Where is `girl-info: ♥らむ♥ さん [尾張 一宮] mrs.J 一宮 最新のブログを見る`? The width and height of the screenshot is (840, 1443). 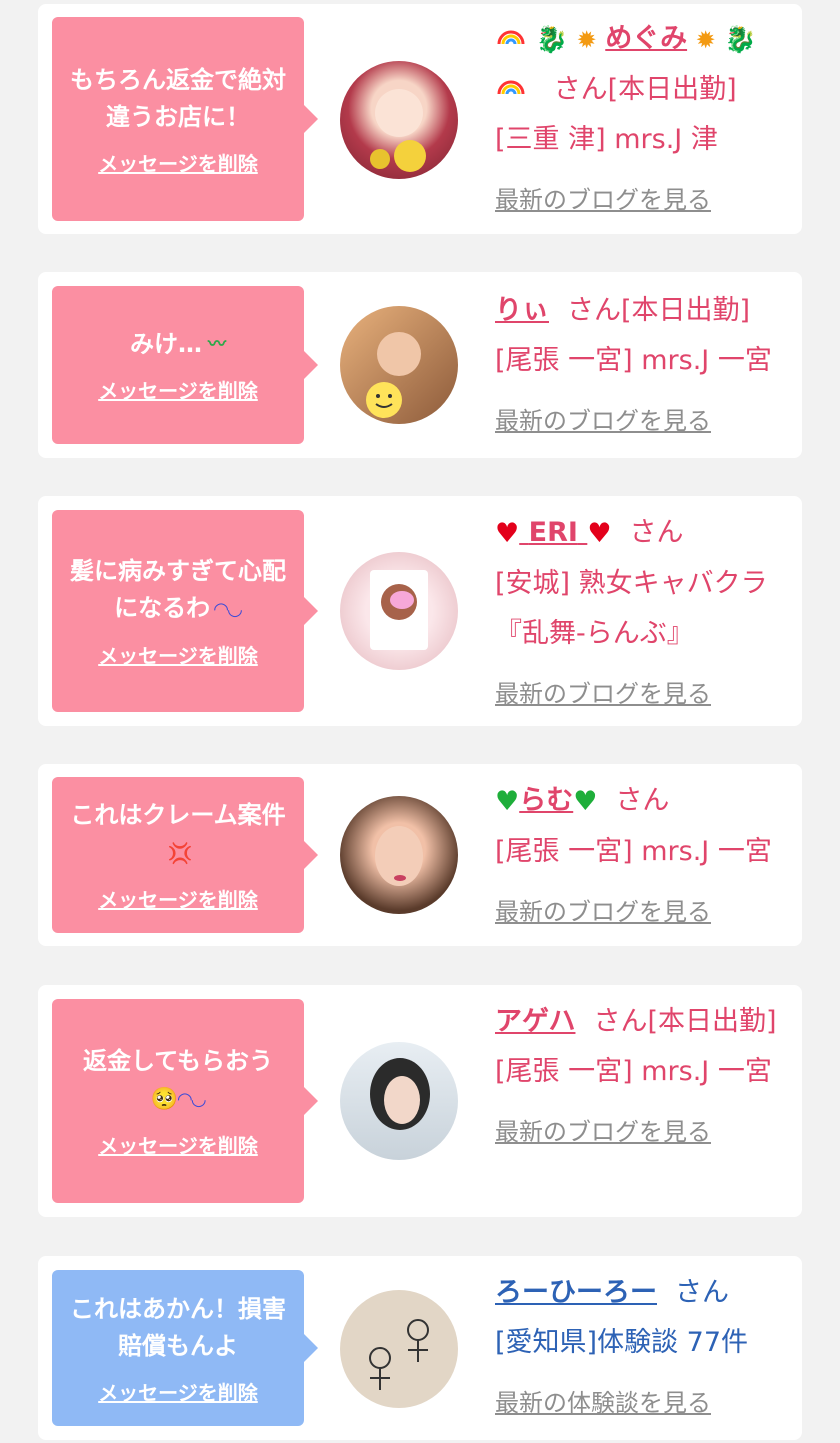
girl-info: ♥らむ♥ さん [尾張 一宮] mrs.J 一宮 最新のブログを見る is located at coordinates (645, 856).